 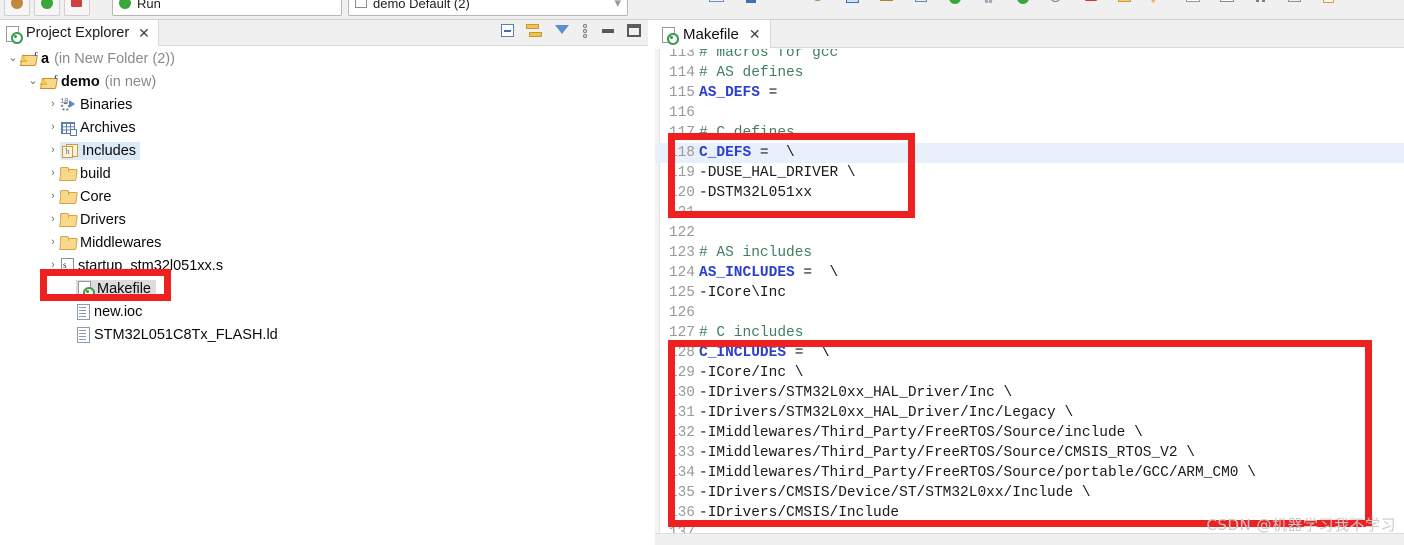 I want to click on pencil-icon, so click(x=1159, y=3).